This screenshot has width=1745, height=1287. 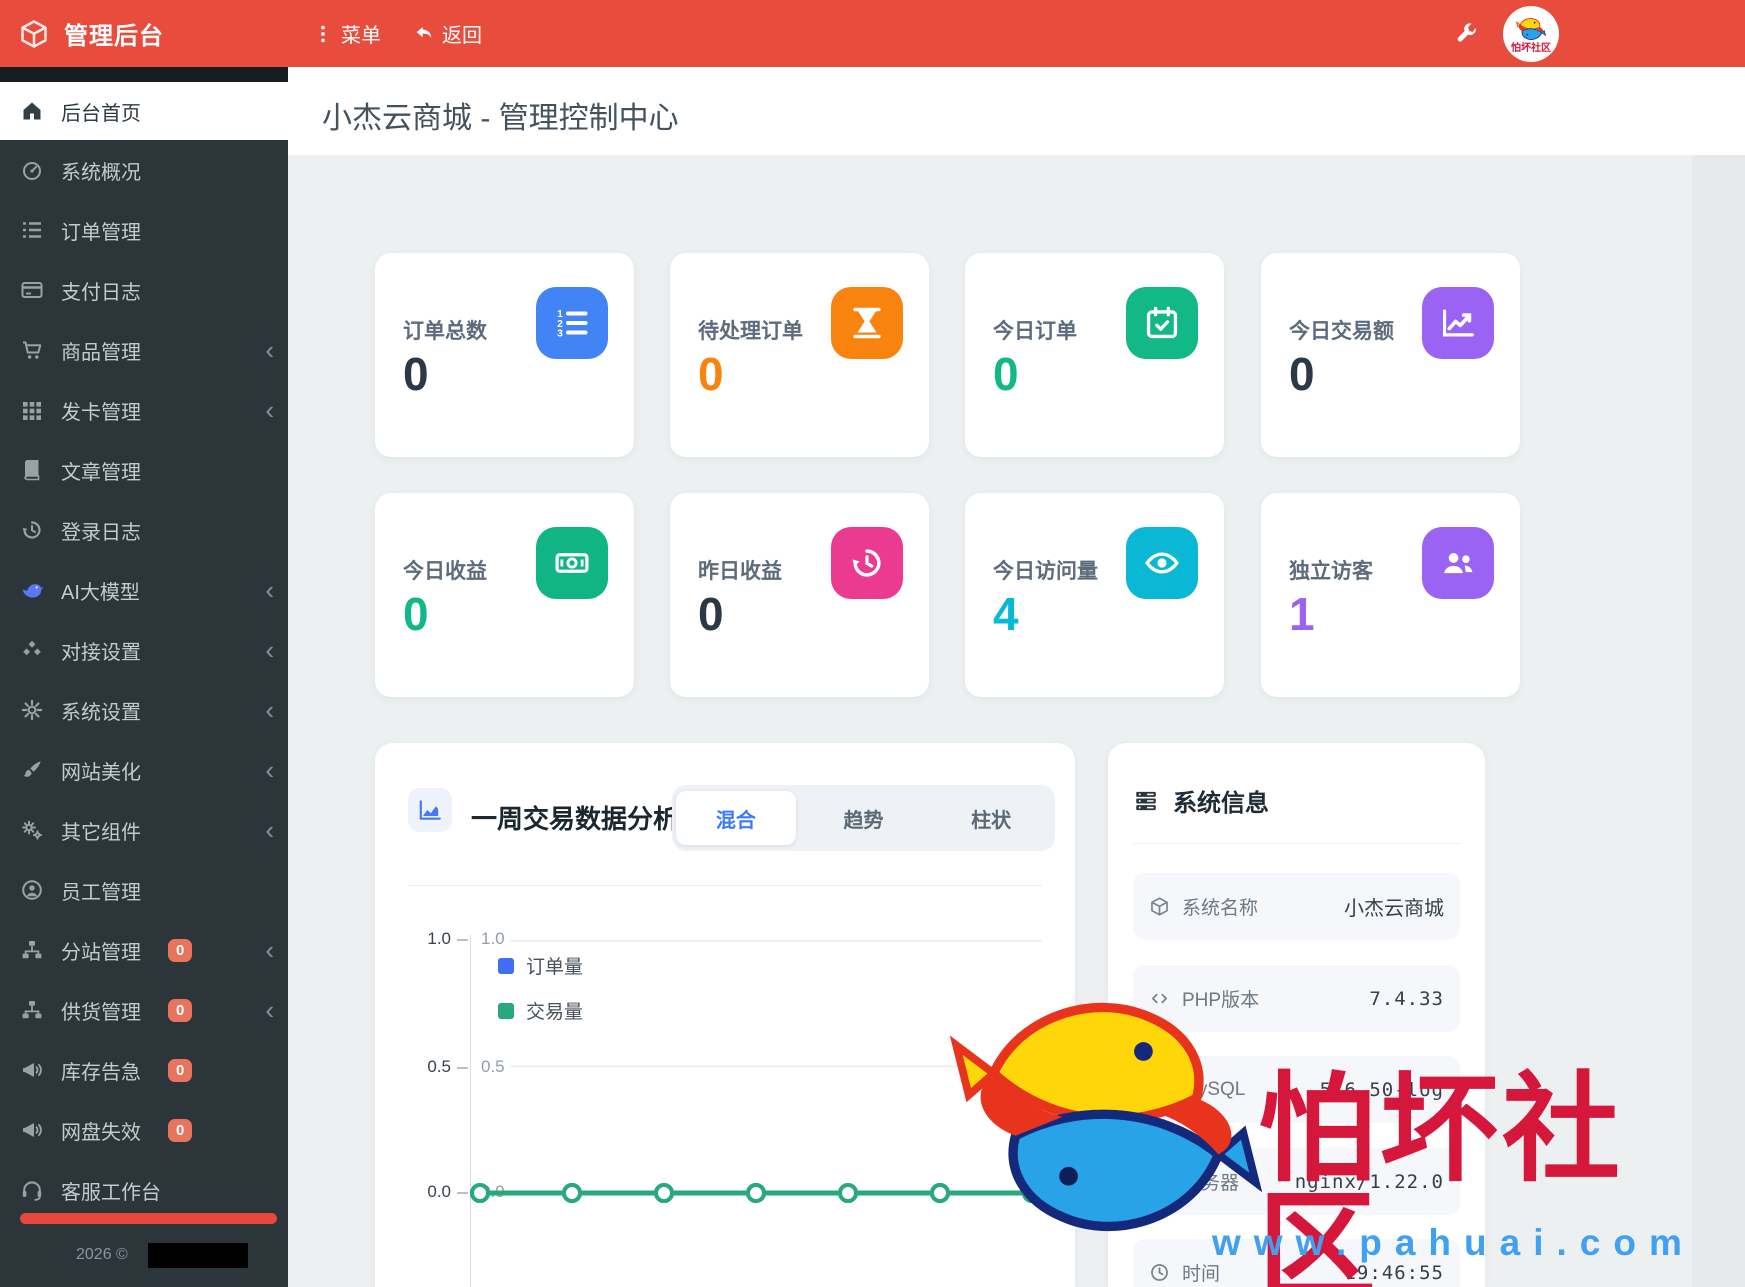 I want to click on topbar: 管理后台 菜单 返回 怕坏社区, so click(x=872, y=33).